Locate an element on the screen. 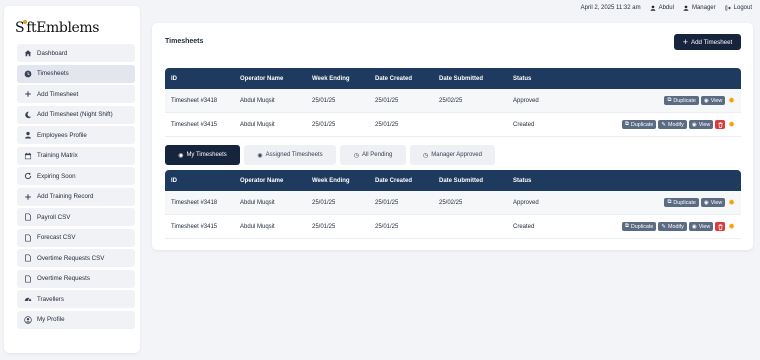 The image size is (760, 360). sidebar-item-add-training-record: Add Training Record is located at coordinates (76, 196).